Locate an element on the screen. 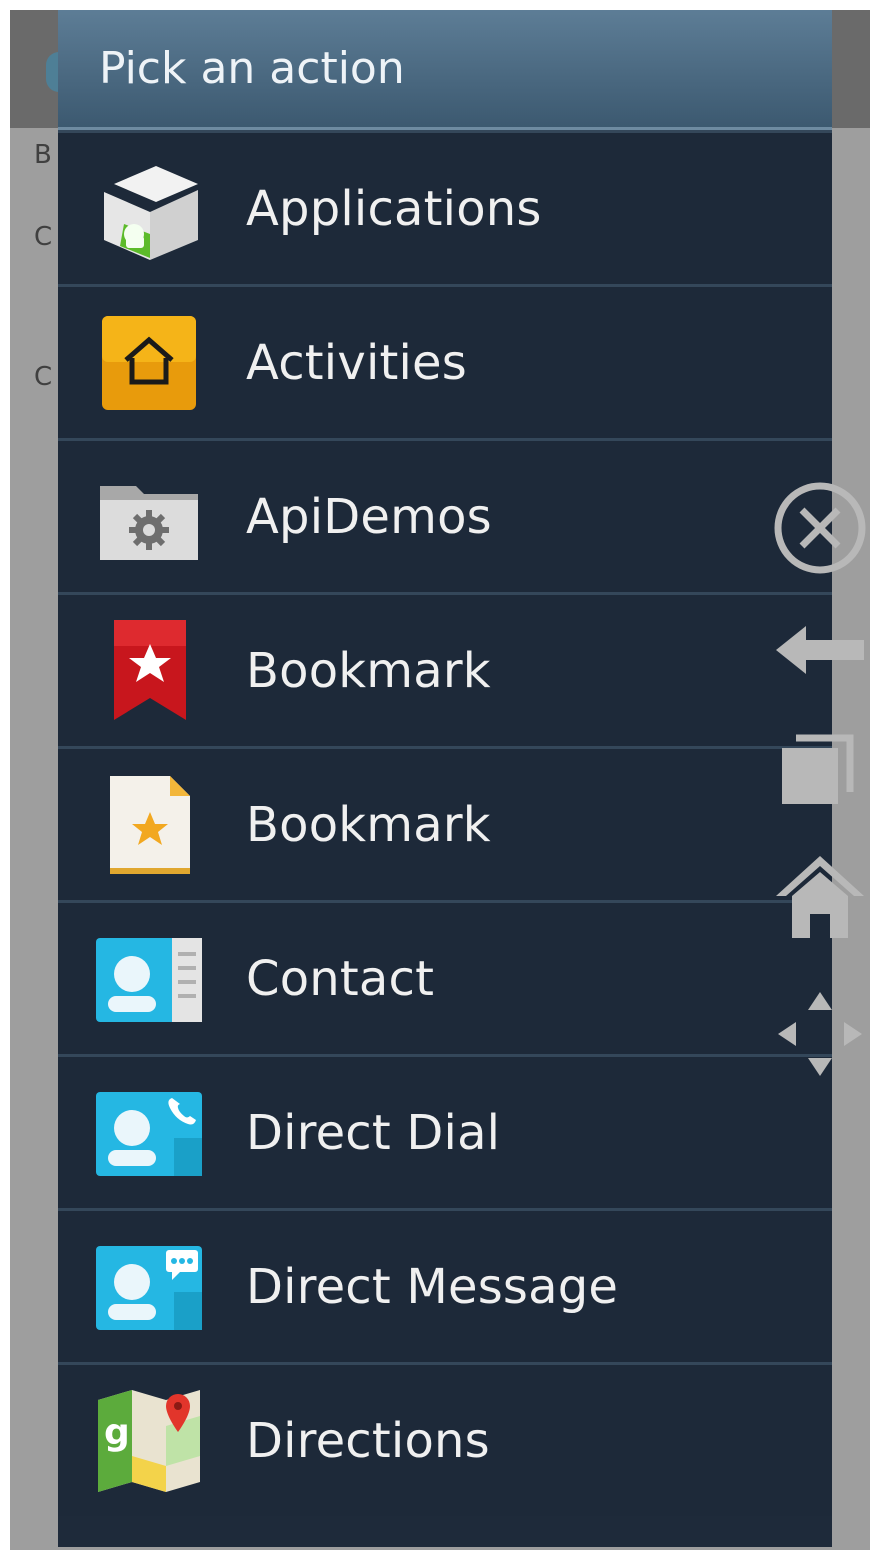 Image resolution: width=870 pixels, height=1550 pixels. back-icon is located at coordinates (820, 650).